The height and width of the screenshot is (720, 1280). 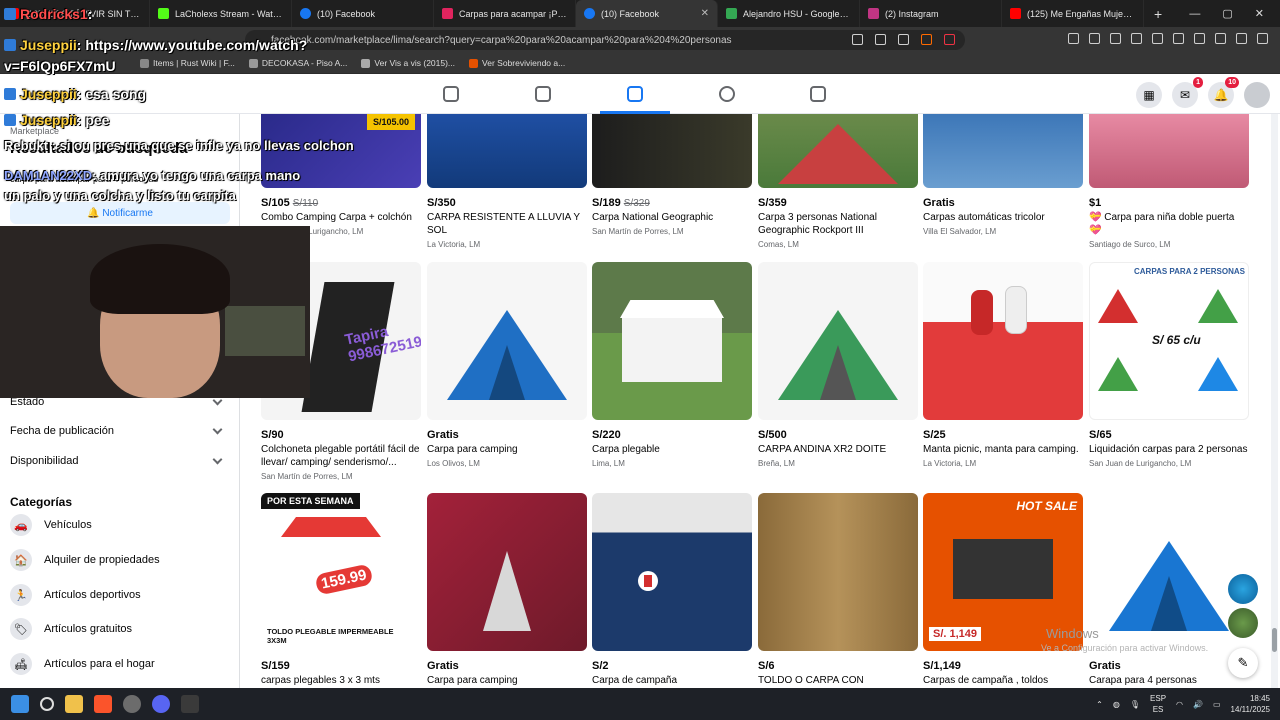 What do you see at coordinates (789, 13) in the screenshot?
I see `tab-maps: Alejandro HSU - Google Maps` at bounding box center [789, 13].